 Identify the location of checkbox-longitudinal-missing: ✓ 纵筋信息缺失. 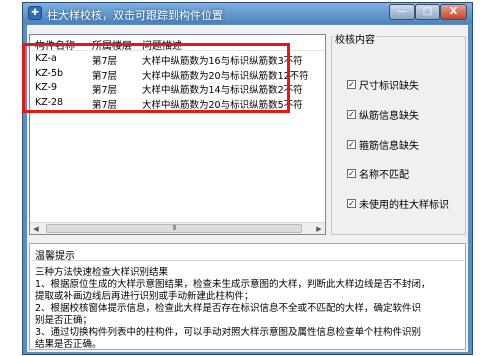
(383, 114).